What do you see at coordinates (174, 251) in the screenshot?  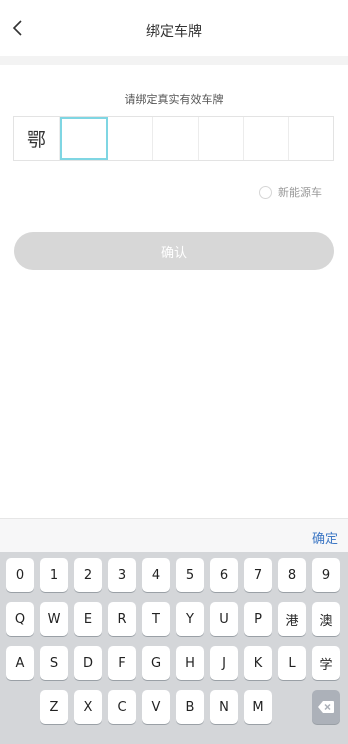 I see `confirm-button: 确认` at bounding box center [174, 251].